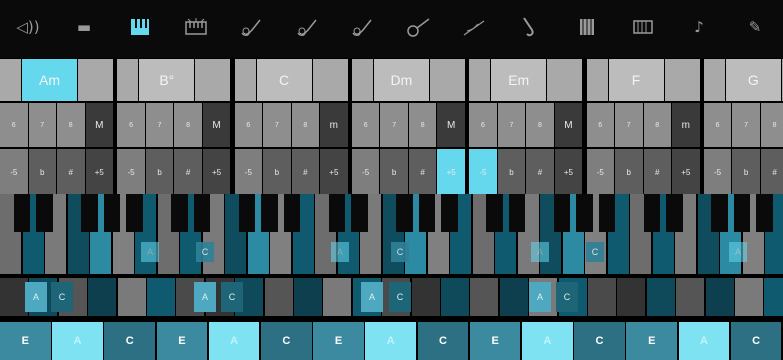 Image resolution: width=783 pixels, height=360 pixels. Describe the element at coordinates (587, 29) in the screenshot. I see `tool-accordion` at that location.